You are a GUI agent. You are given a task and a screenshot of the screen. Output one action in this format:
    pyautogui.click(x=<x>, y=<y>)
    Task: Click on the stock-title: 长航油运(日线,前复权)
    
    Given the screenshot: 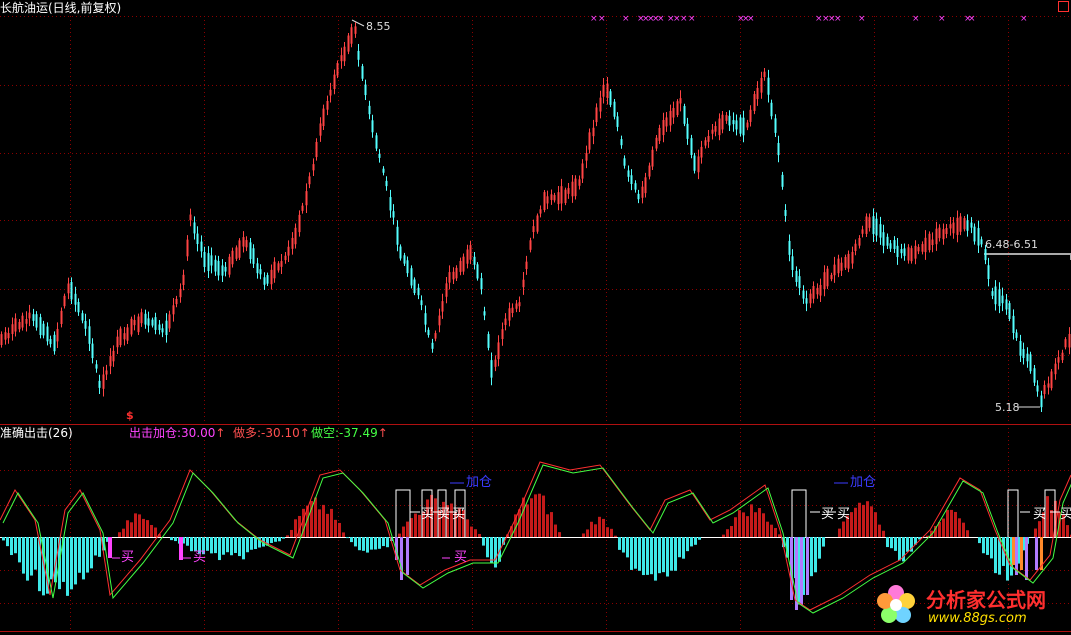 What is the action you would take?
    pyautogui.click(x=61, y=8)
    